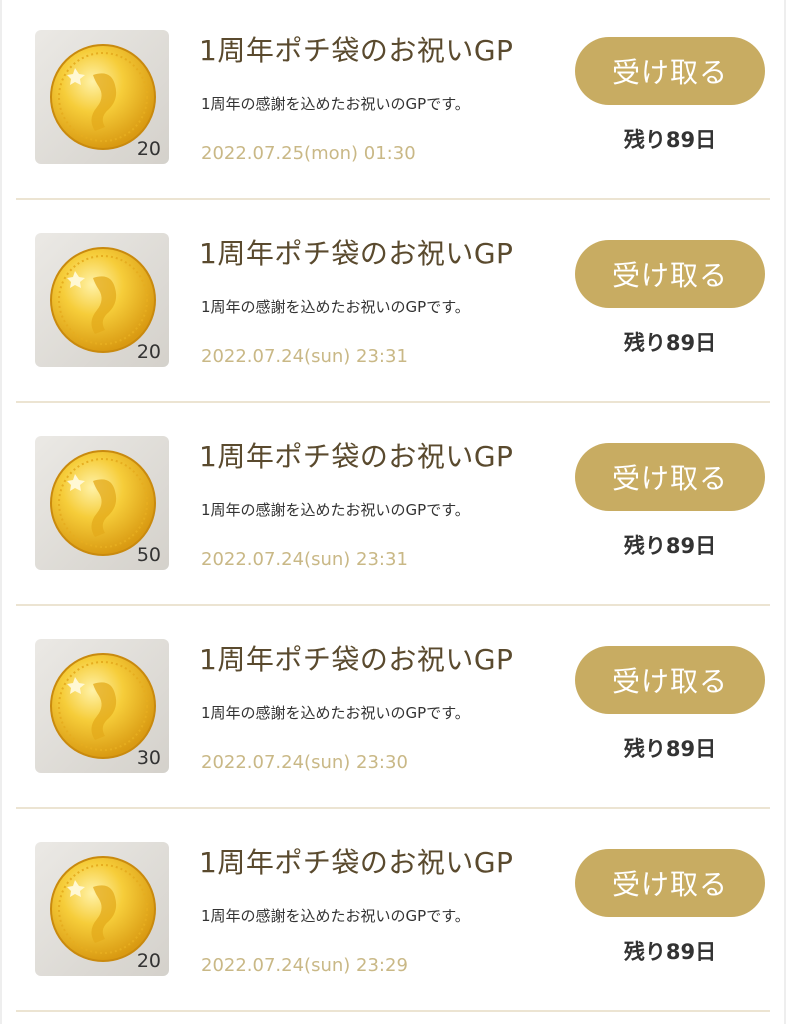 The height and width of the screenshot is (1024, 786). I want to click on gift-date: 2022.07.25(mon) 01:30, so click(308, 153).